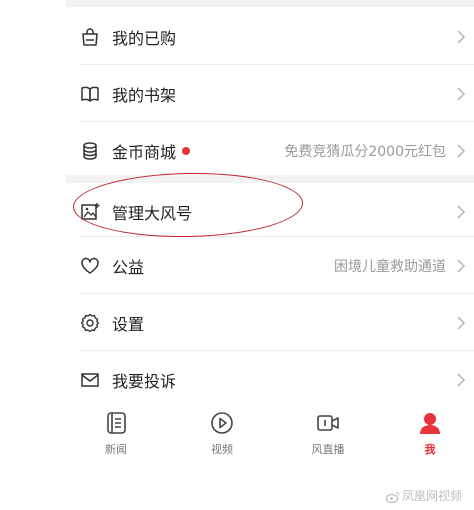  What do you see at coordinates (270, 322) in the screenshot?
I see `menu-item-settings: 设置` at bounding box center [270, 322].